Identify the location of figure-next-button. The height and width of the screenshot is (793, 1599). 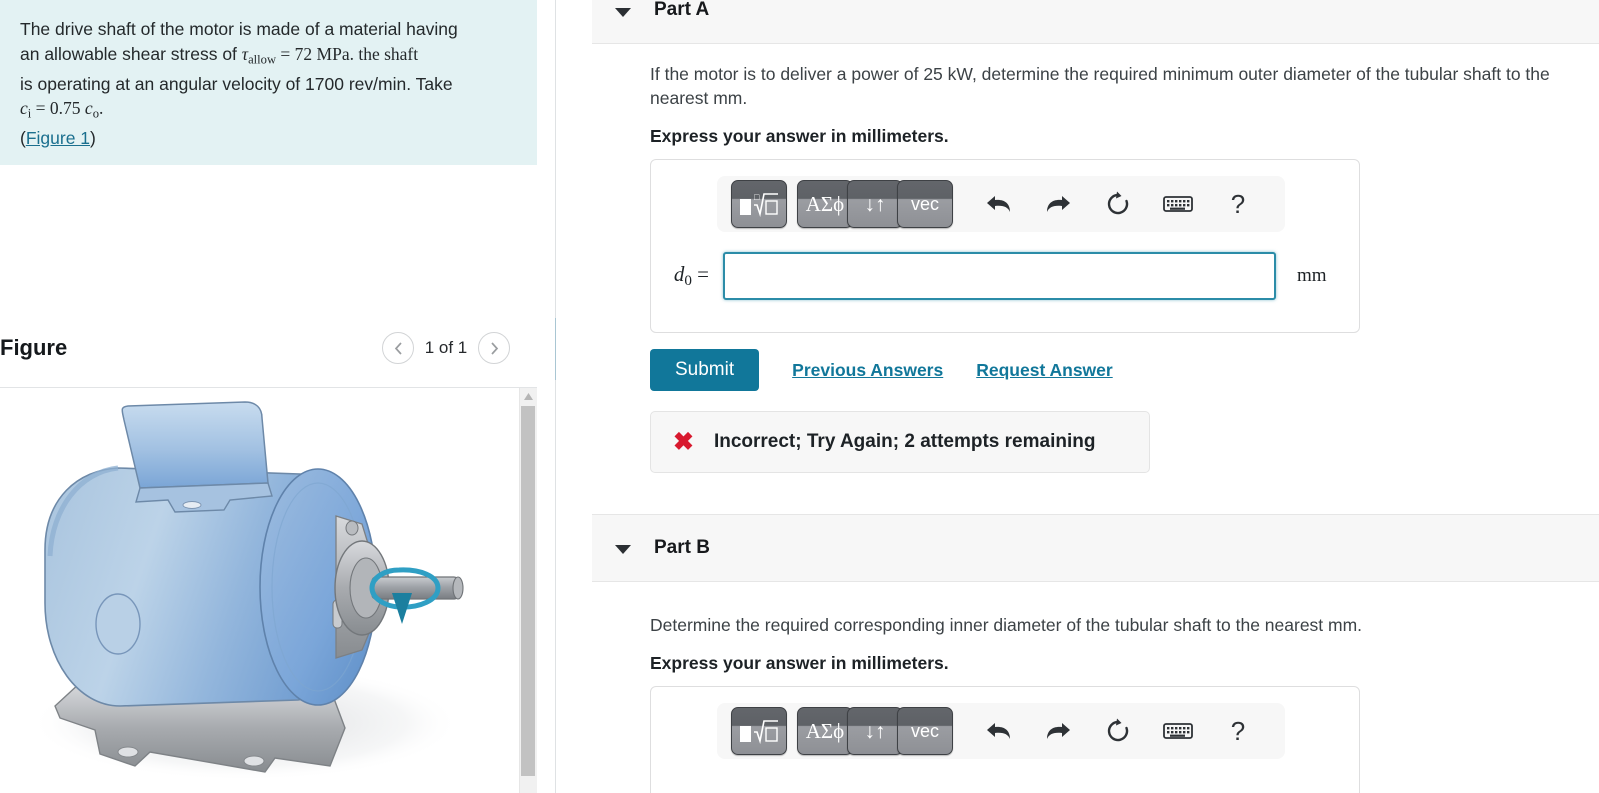
(494, 348).